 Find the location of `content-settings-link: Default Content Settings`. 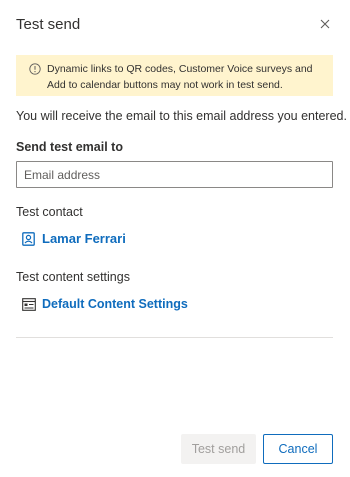

content-settings-link: Default Content Settings is located at coordinates (105, 304).